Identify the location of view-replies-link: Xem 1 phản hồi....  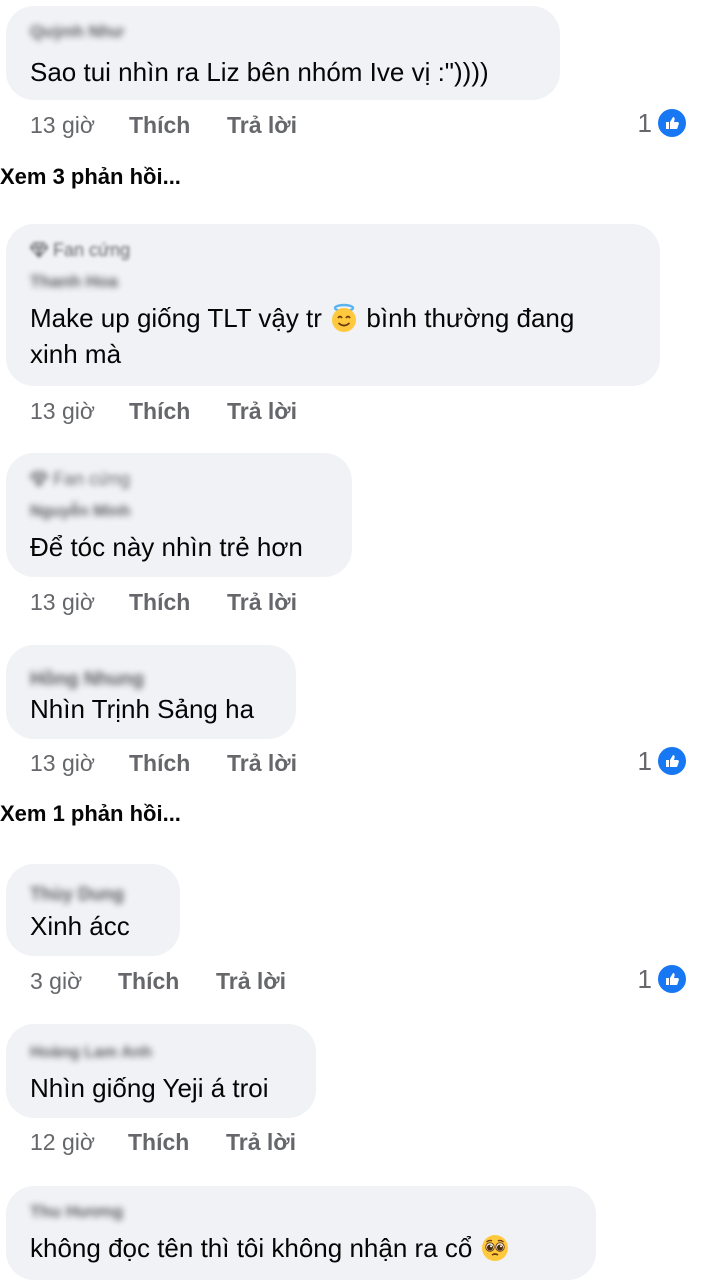
(90, 814).